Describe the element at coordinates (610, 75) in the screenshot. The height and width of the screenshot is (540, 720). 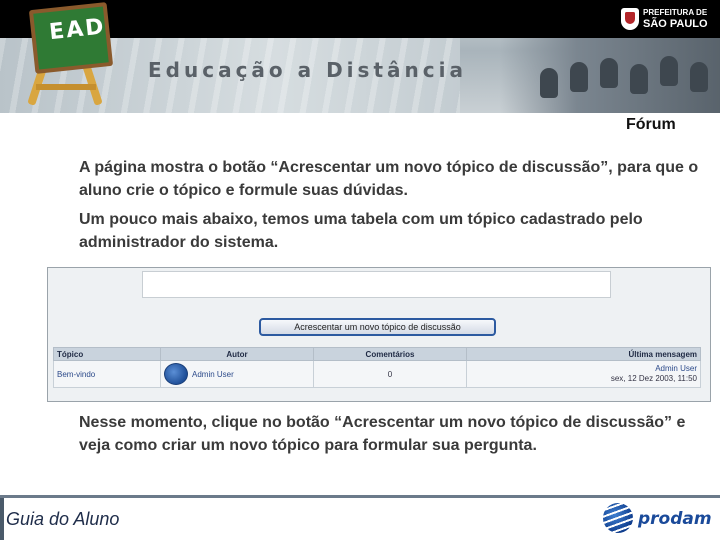
I see `banner-graduates-image` at that location.